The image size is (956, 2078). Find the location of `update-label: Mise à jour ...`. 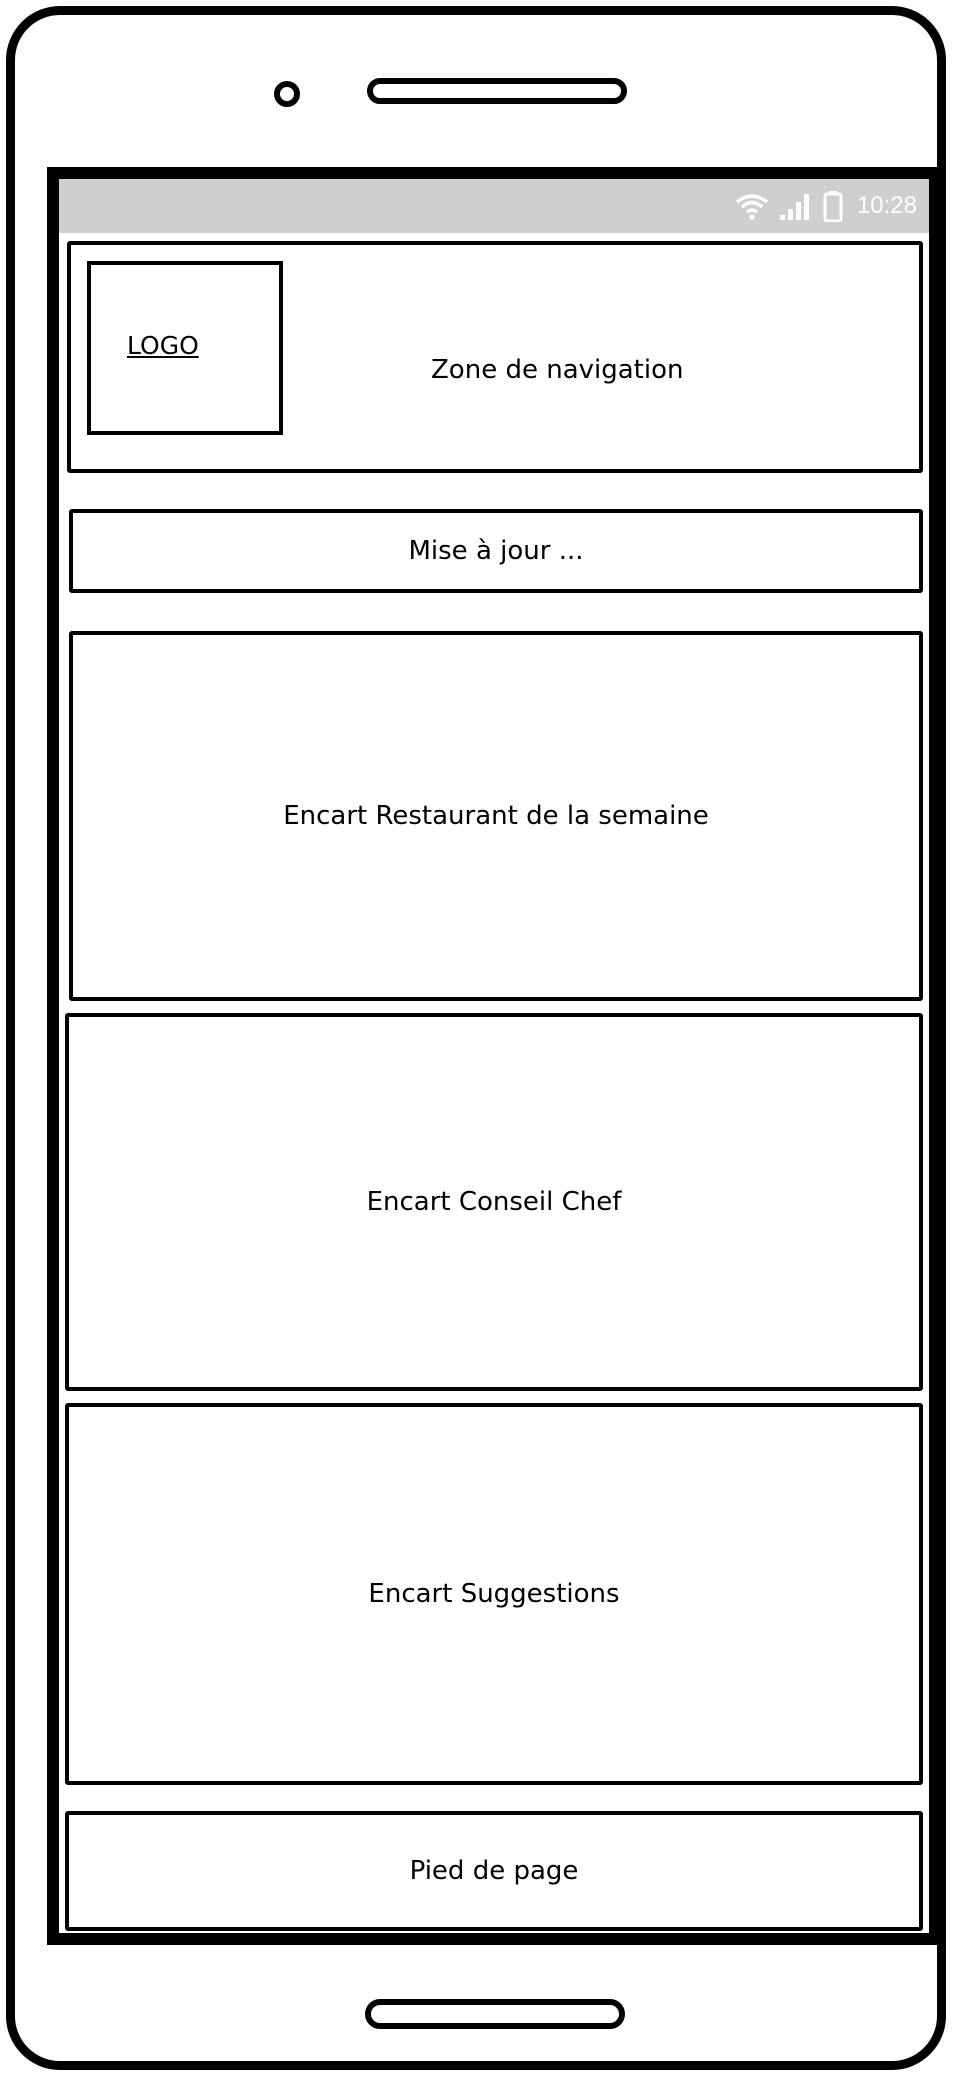

update-label: Mise à jour ... is located at coordinates (496, 551).